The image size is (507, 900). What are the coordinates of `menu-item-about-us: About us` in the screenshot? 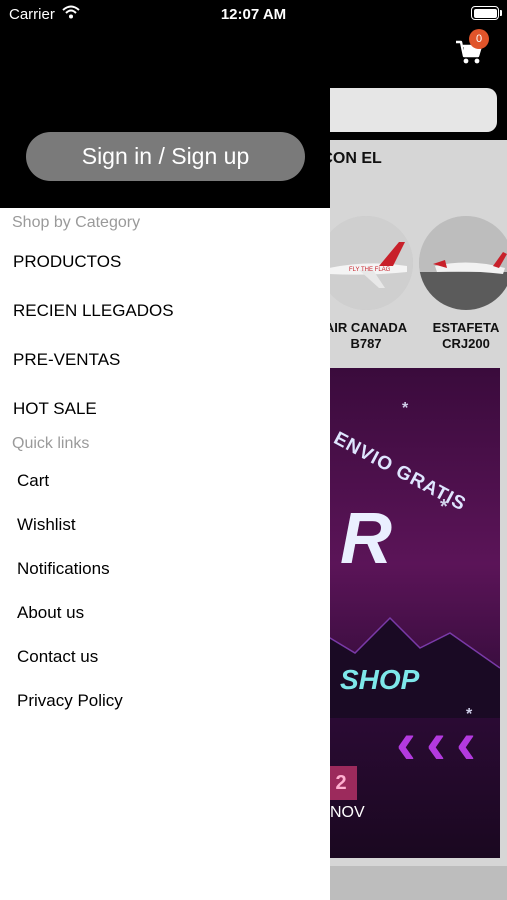 It's located at (50, 613).